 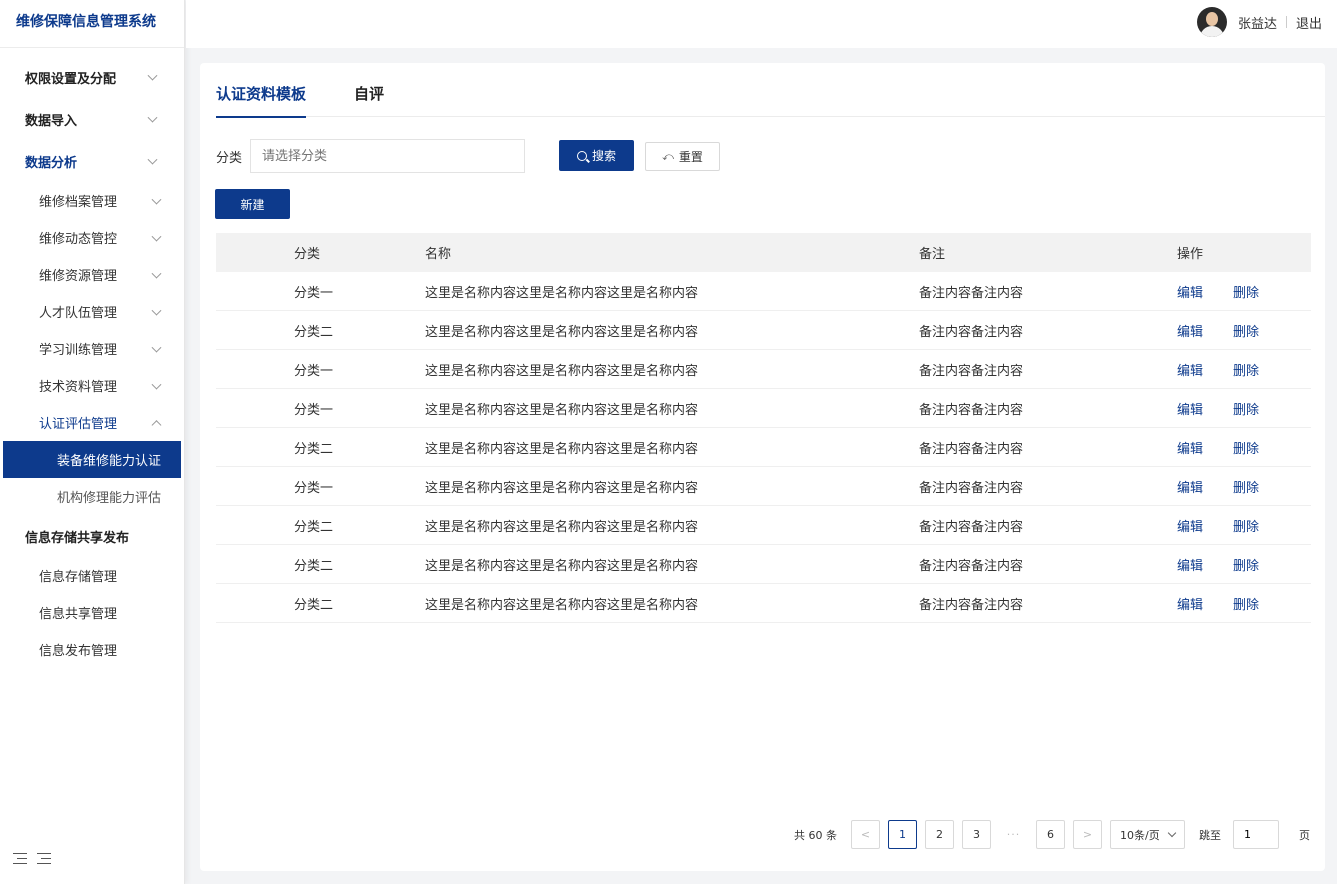 What do you see at coordinates (109, 498) in the screenshot?
I see `sidebar-item-label: 机构修理能力评估` at bounding box center [109, 498].